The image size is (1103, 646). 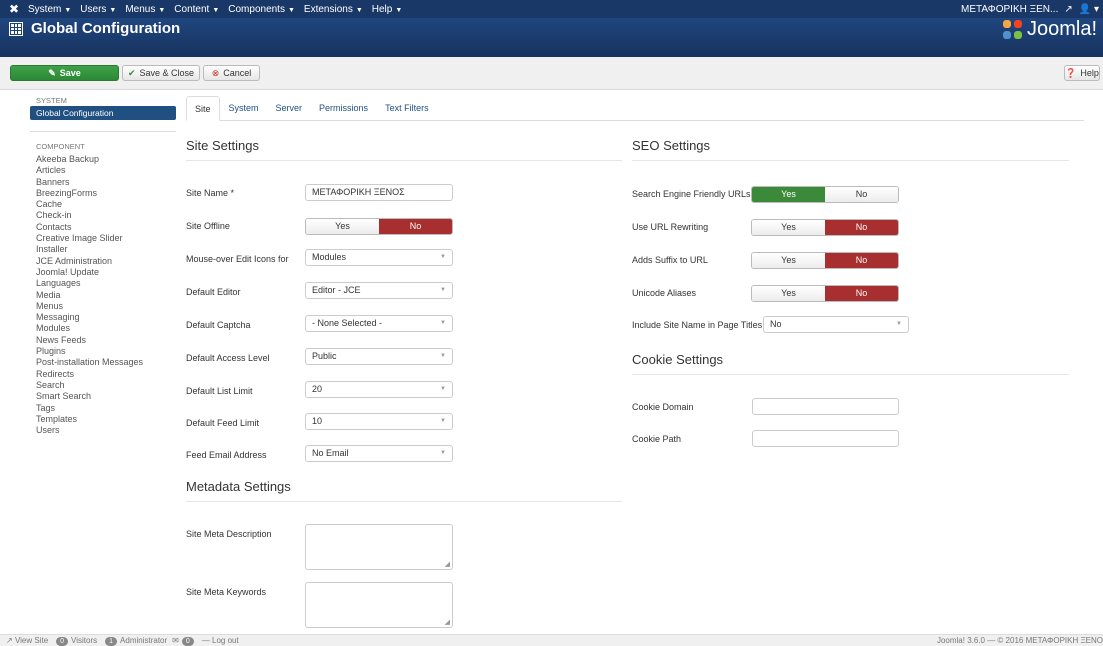 I want to click on mouseover-select: Modules ▼, so click(x=379, y=257).